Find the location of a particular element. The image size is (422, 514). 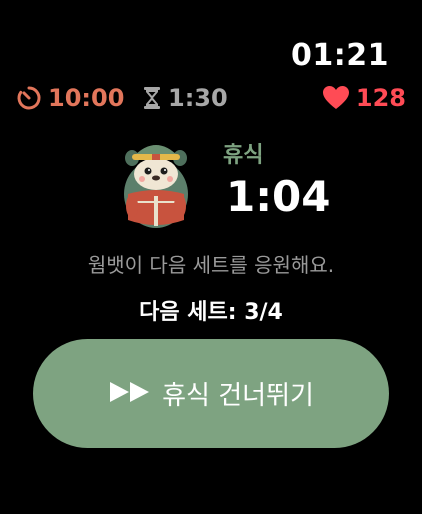

heart-rate-value: 128 is located at coordinates (380, 98).